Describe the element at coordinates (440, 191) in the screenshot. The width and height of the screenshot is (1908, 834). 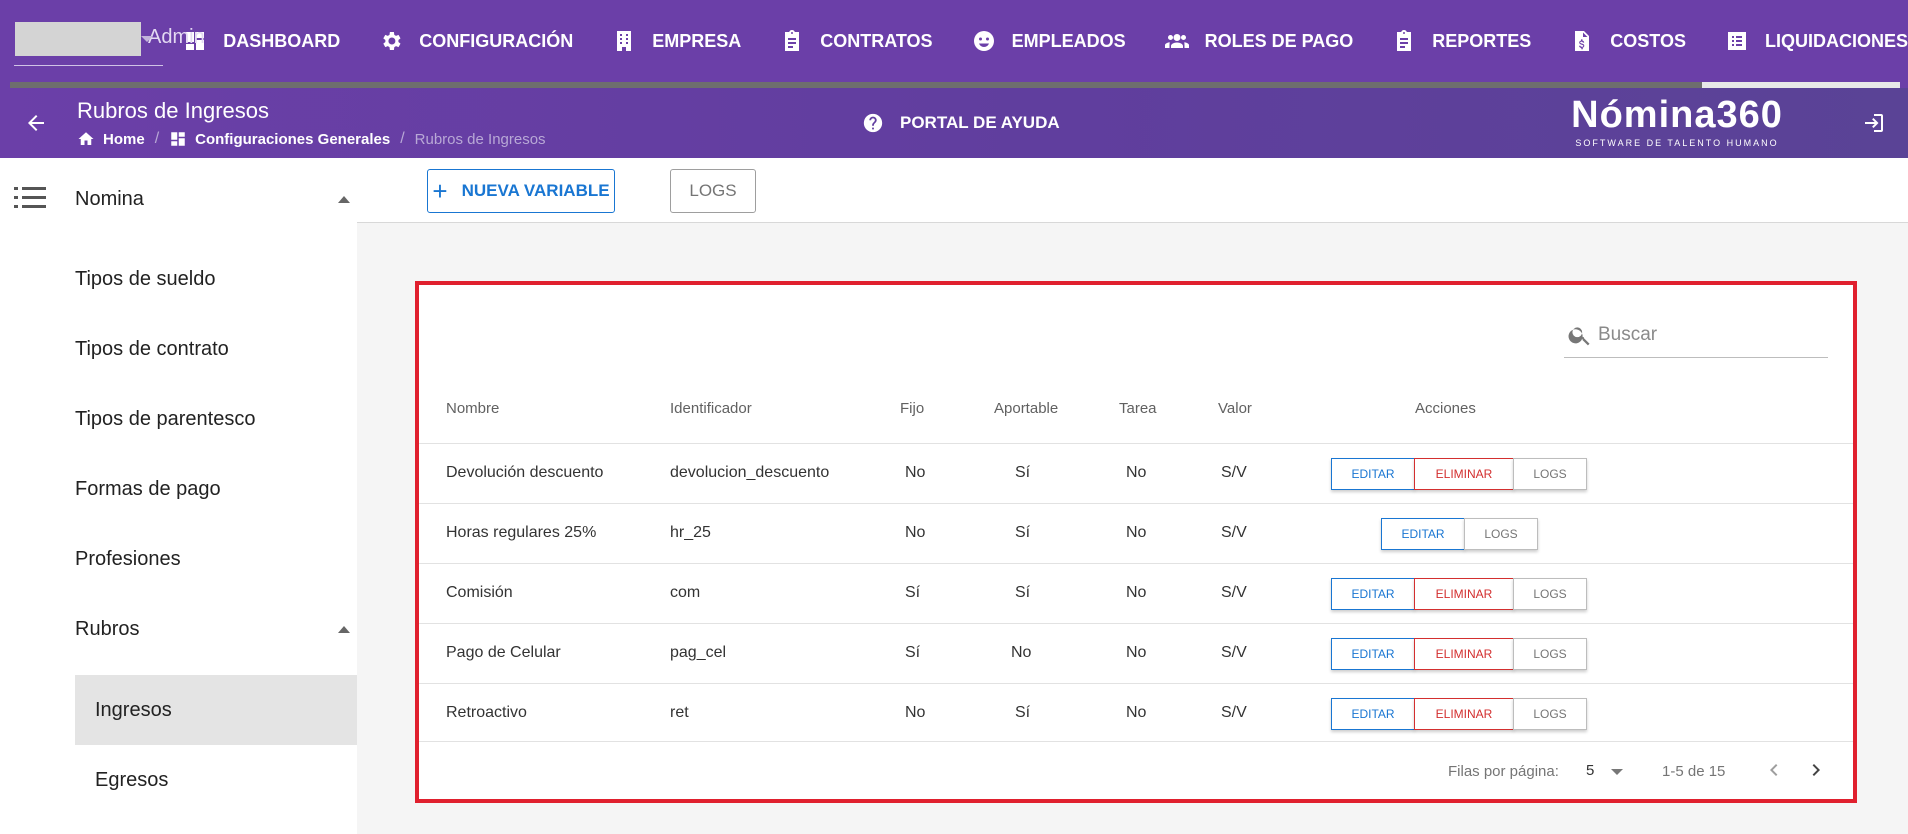
I see `plus-icon: +` at that location.